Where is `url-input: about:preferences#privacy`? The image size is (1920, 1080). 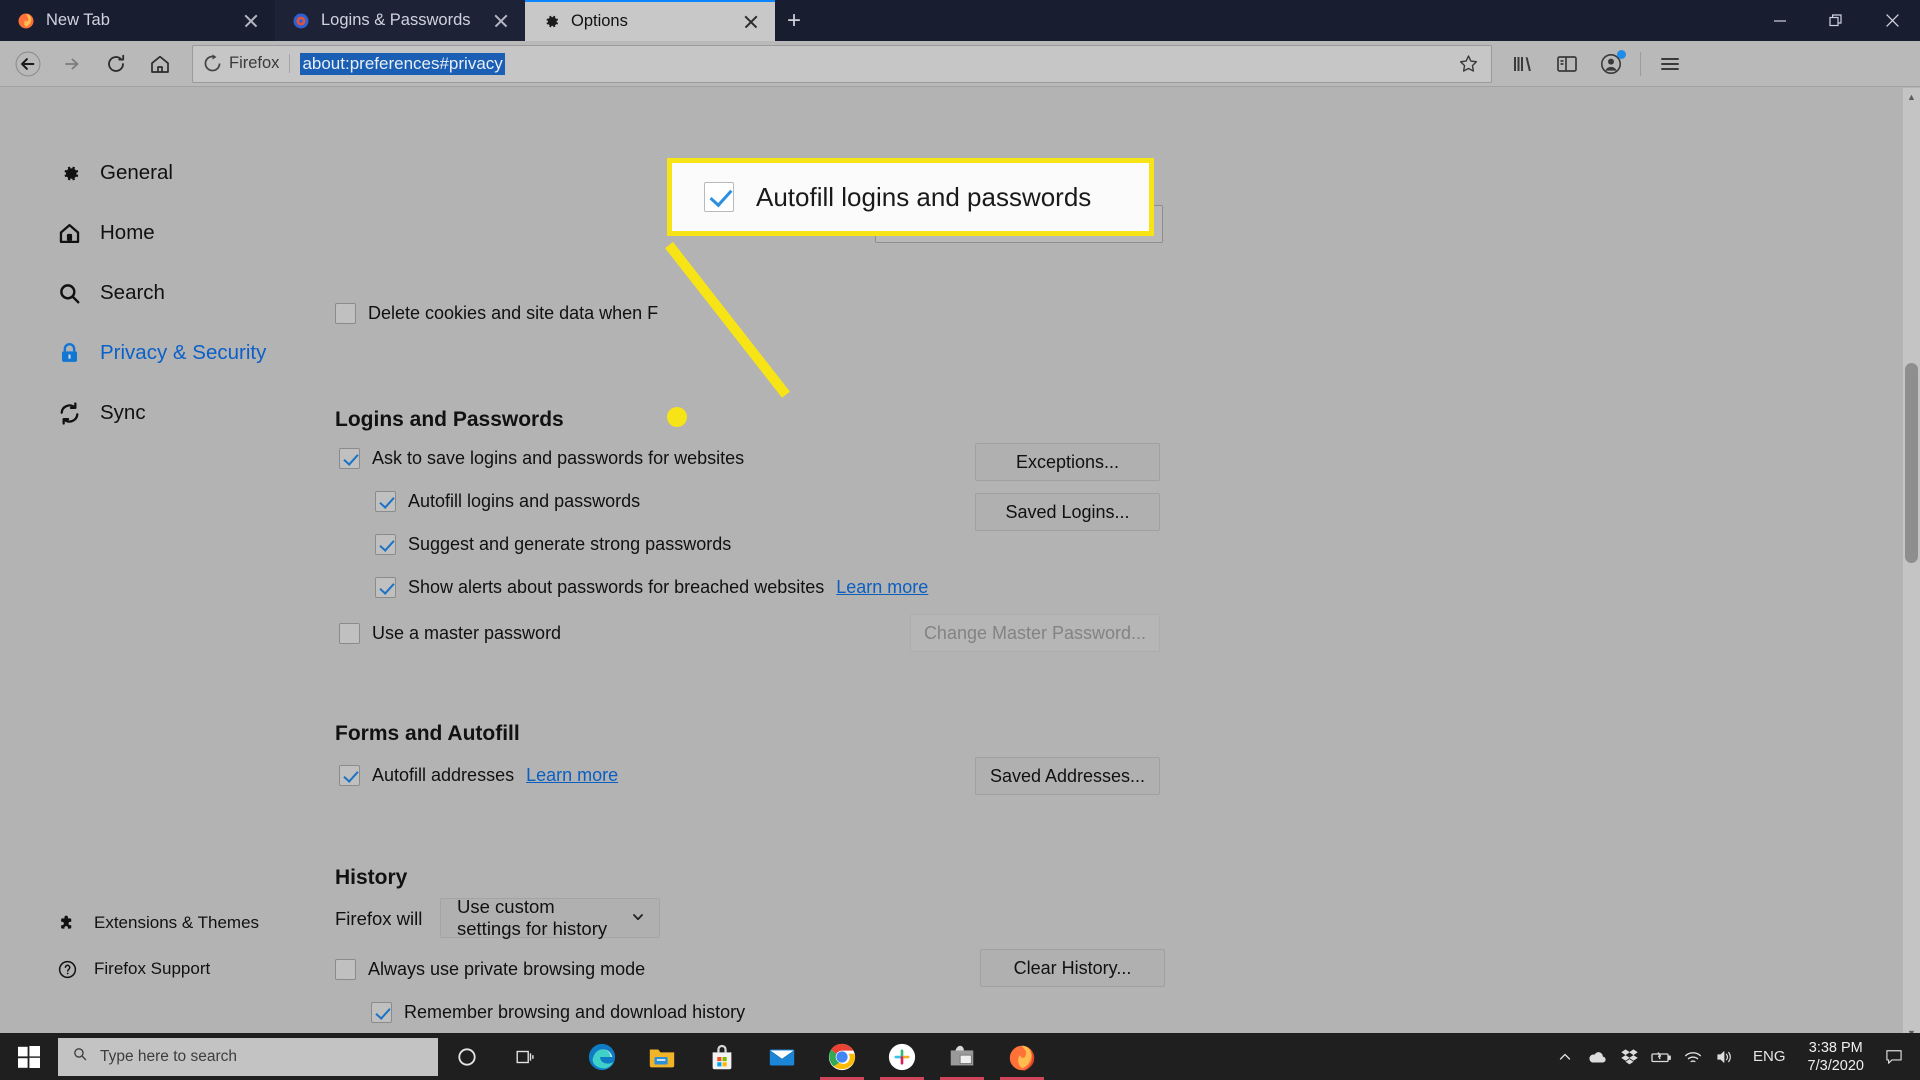 url-input: about:preferences#privacy is located at coordinates (402, 63).